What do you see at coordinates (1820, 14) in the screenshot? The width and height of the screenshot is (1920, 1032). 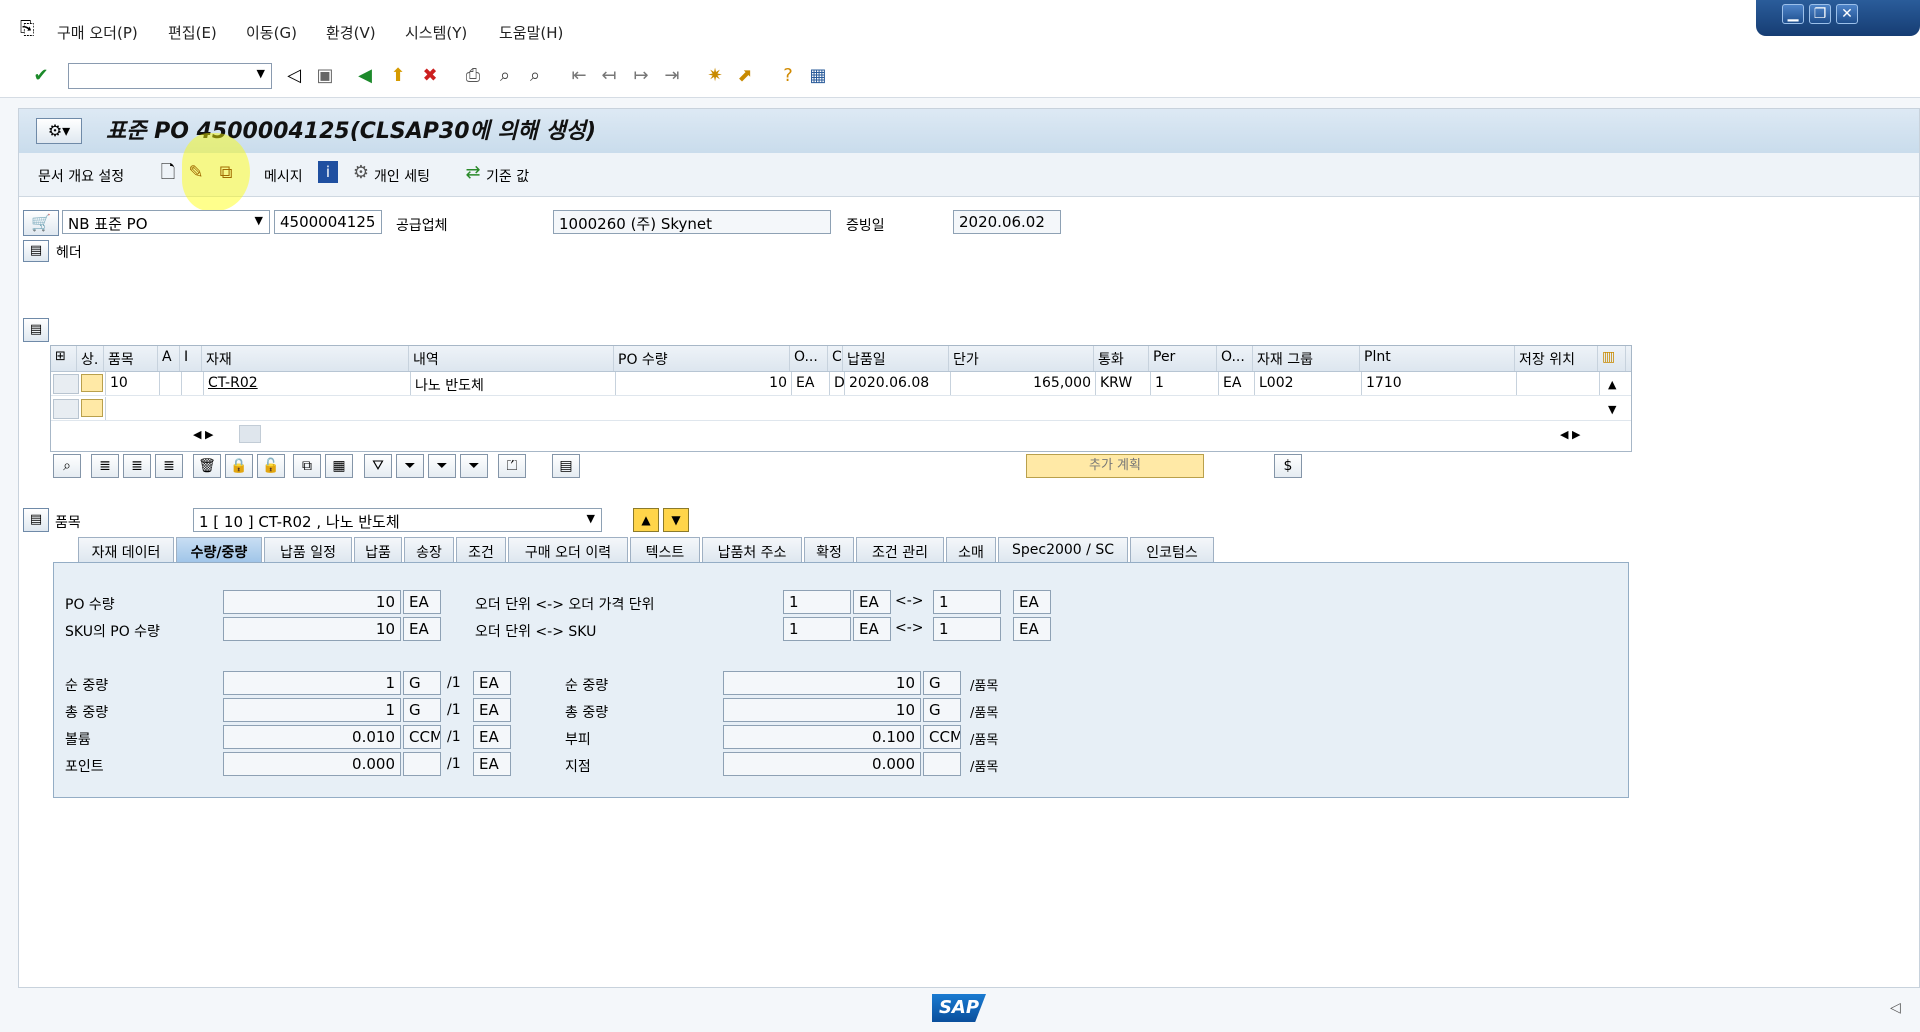 I see `restore-button: ❐` at bounding box center [1820, 14].